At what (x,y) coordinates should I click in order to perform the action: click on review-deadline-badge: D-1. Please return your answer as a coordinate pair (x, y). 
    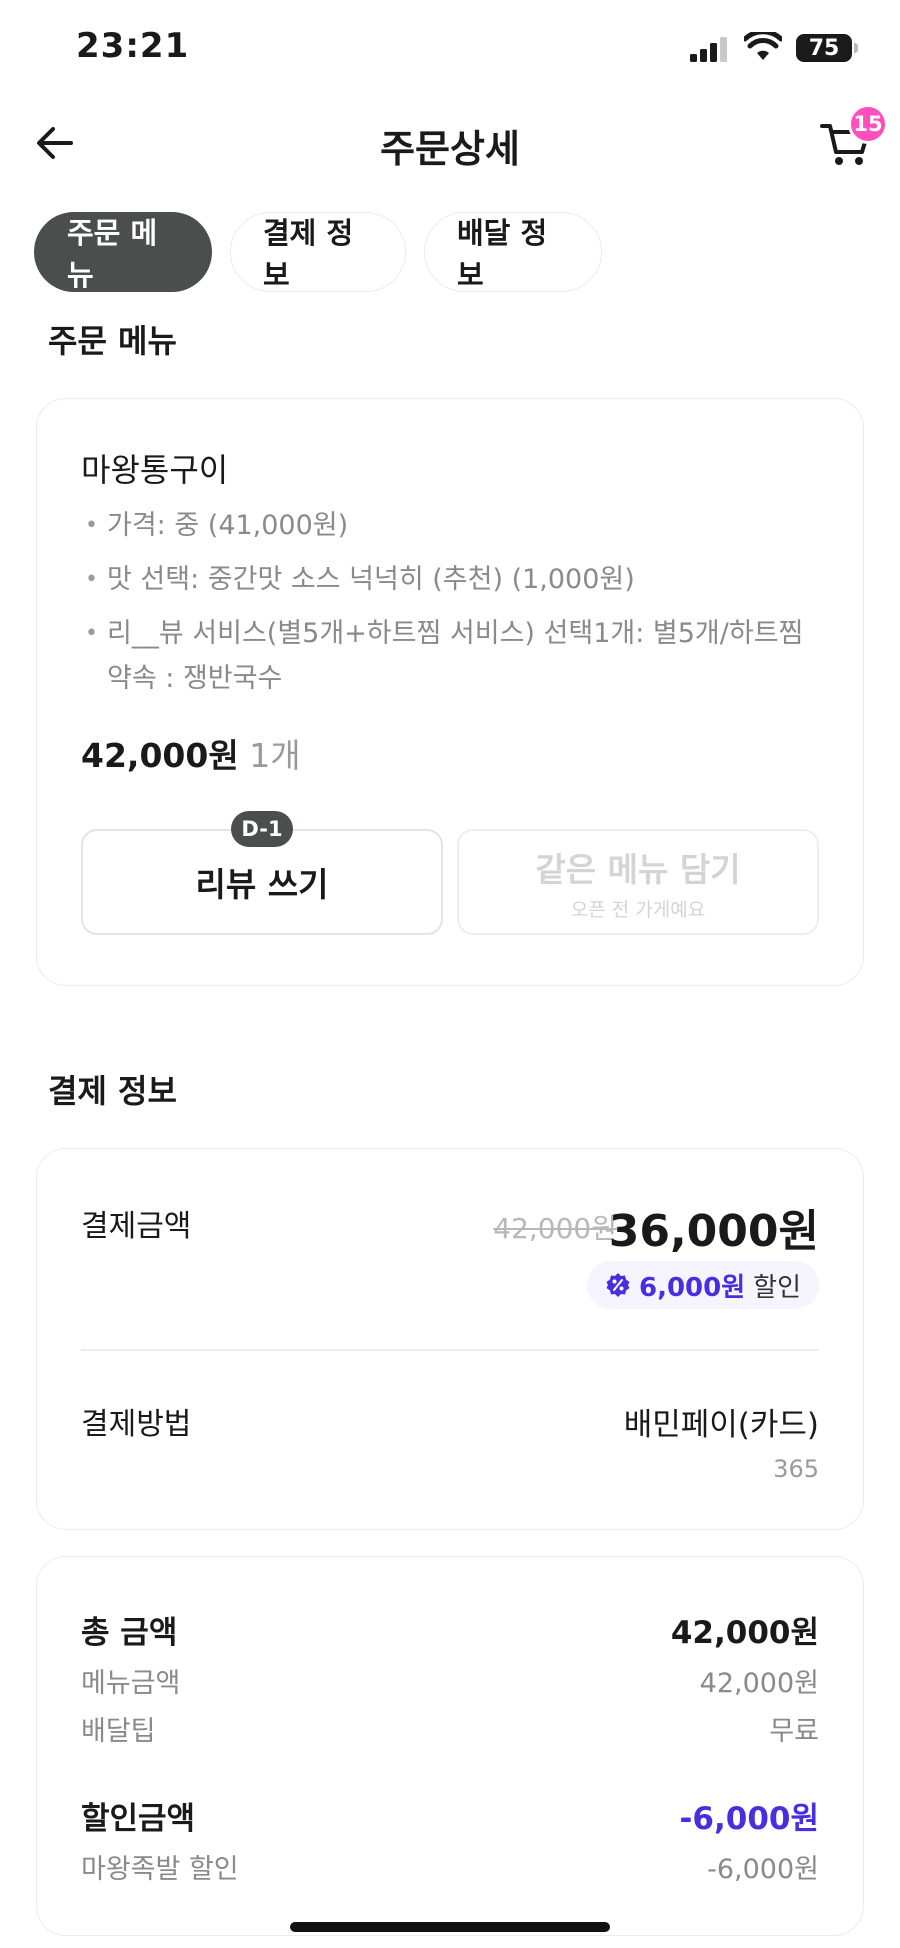
    Looking at the image, I should click on (262, 829).